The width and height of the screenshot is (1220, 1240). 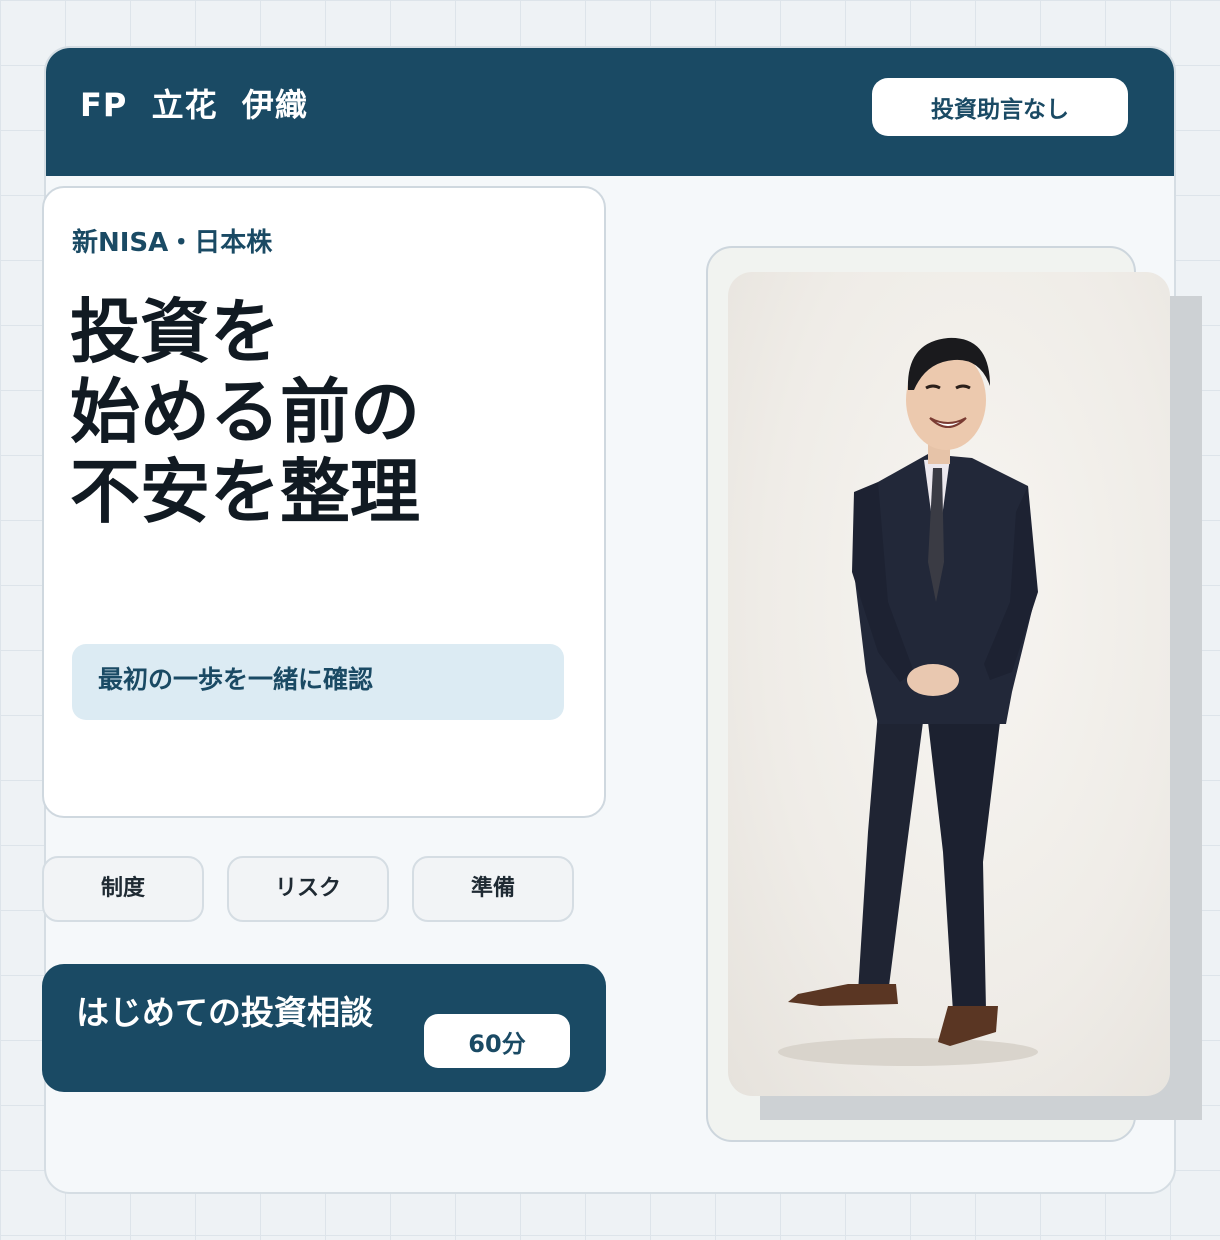 What do you see at coordinates (497, 1041) in the screenshot?
I see `duration-badge: 60分` at bounding box center [497, 1041].